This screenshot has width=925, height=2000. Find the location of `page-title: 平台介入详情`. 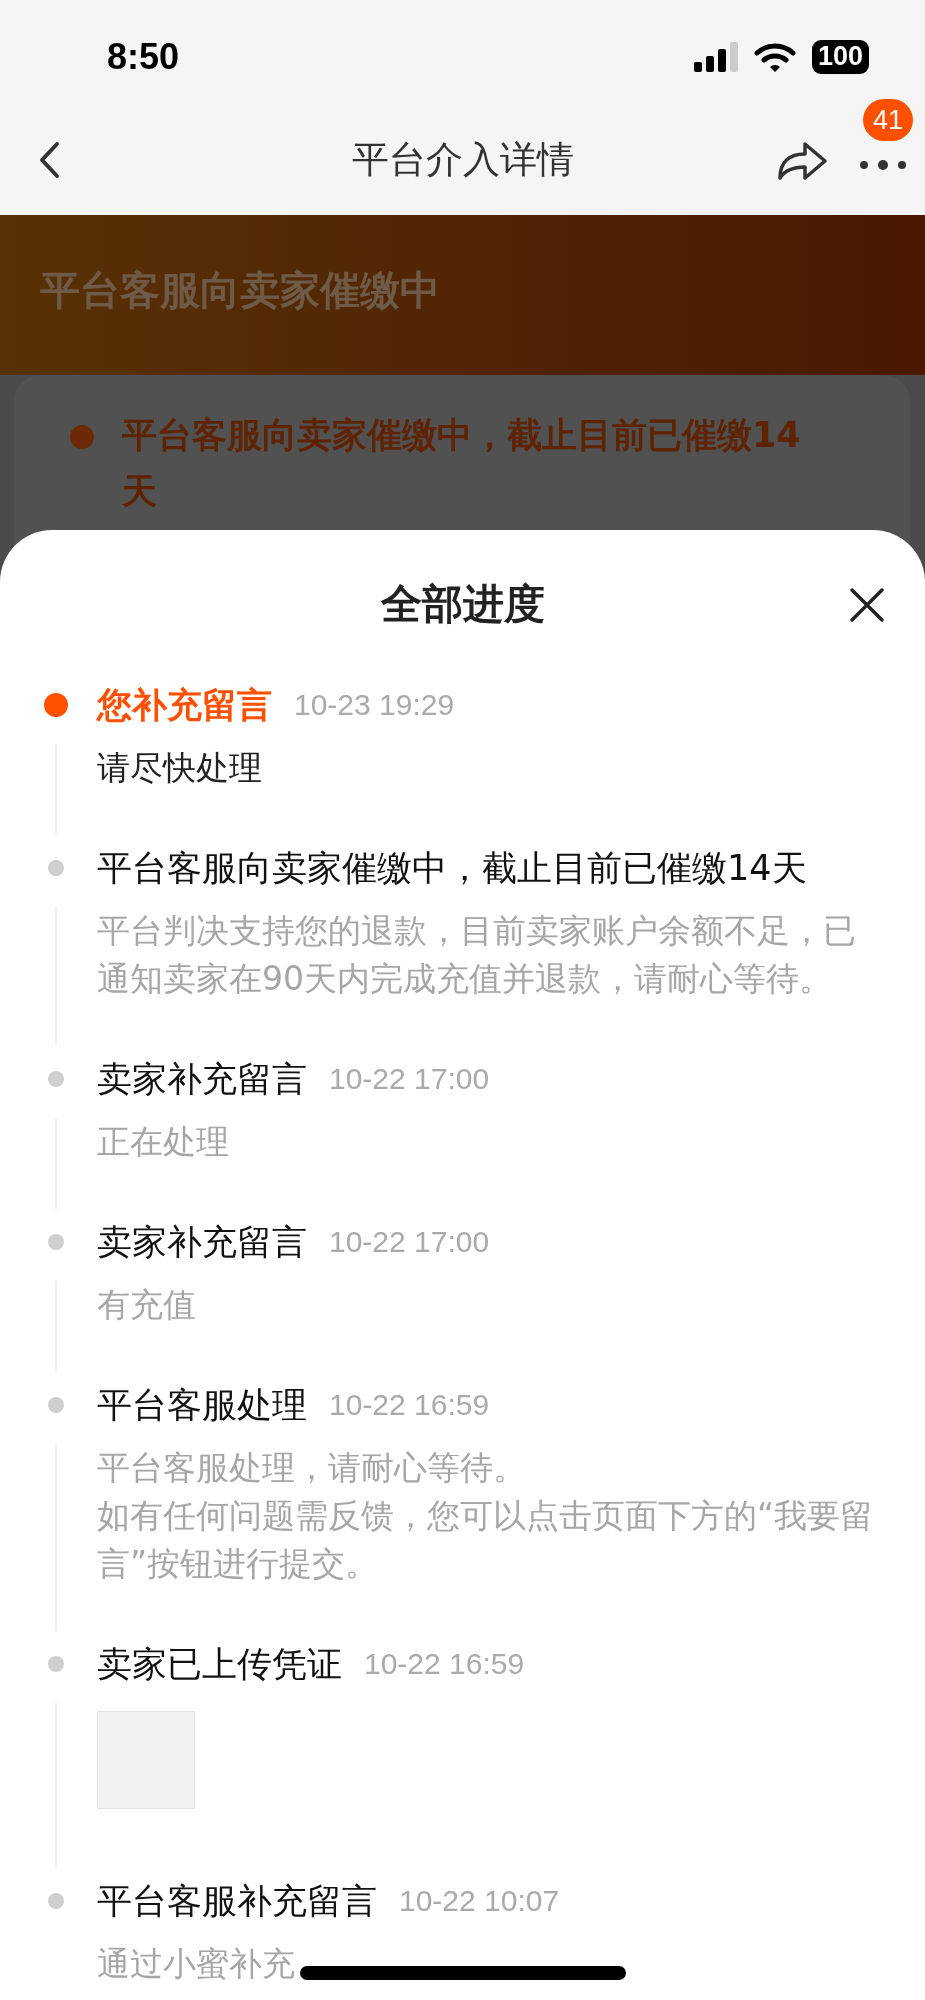

page-title: 平台介入详情 is located at coordinates (462, 160).